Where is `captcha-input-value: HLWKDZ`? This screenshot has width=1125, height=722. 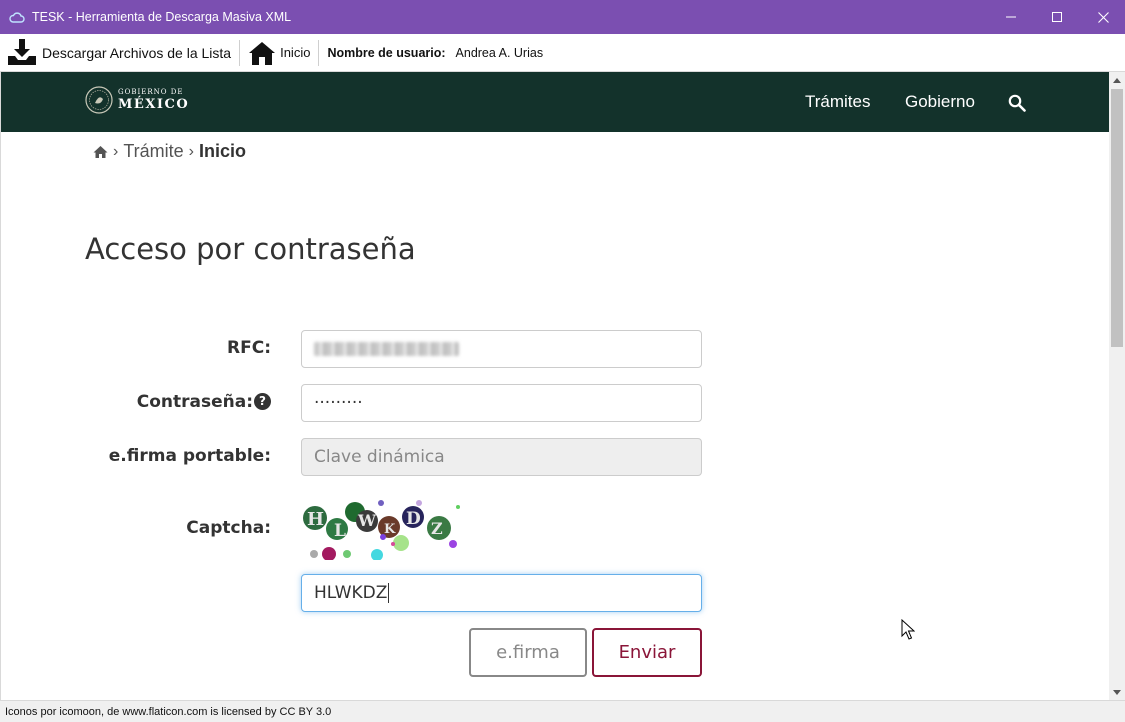
captcha-input-value: HLWKDZ is located at coordinates (351, 593).